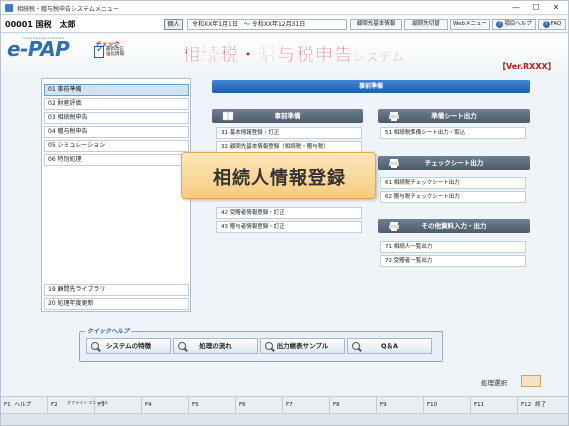 The image size is (569, 426). Describe the element at coordinates (536, 8) in the screenshot. I see `maximize-button: ☐` at that location.